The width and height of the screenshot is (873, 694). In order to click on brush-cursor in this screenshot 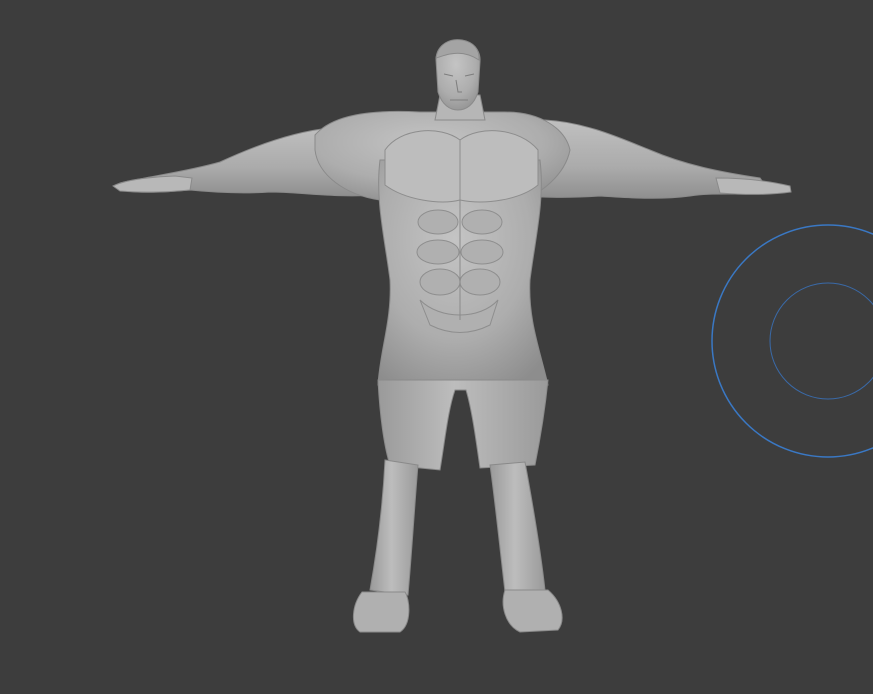, I will do `click(792, 341)`.